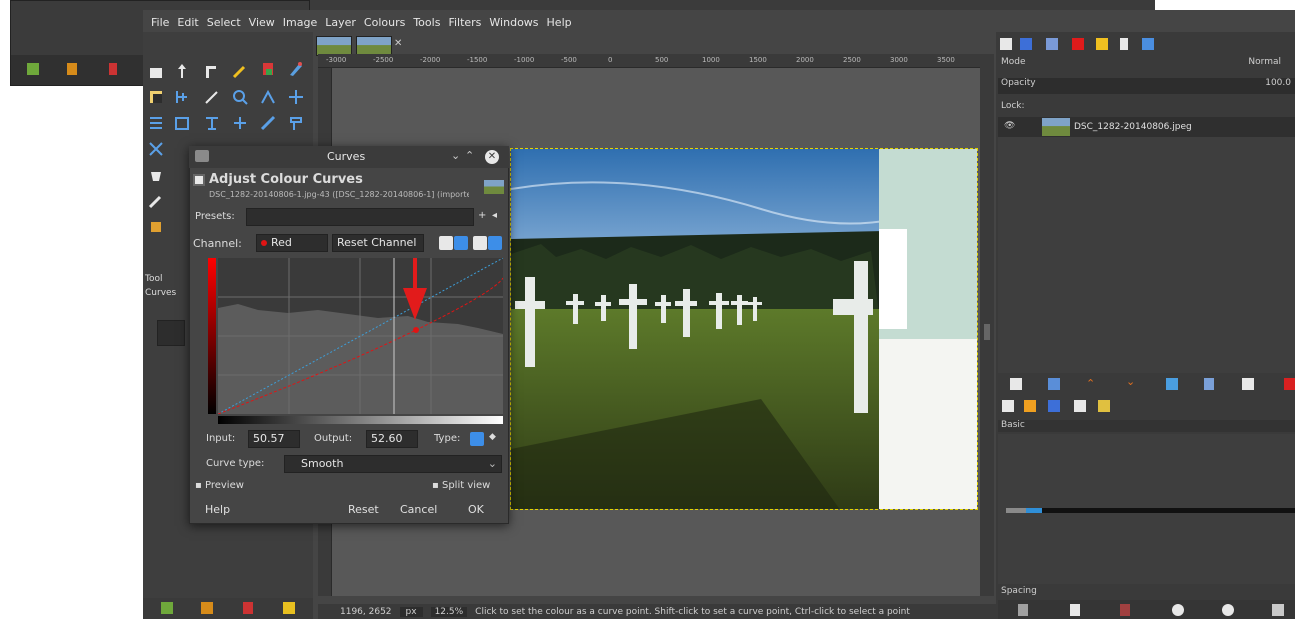  I want to click on brushes-tab2-icon, so click(1008, 406).